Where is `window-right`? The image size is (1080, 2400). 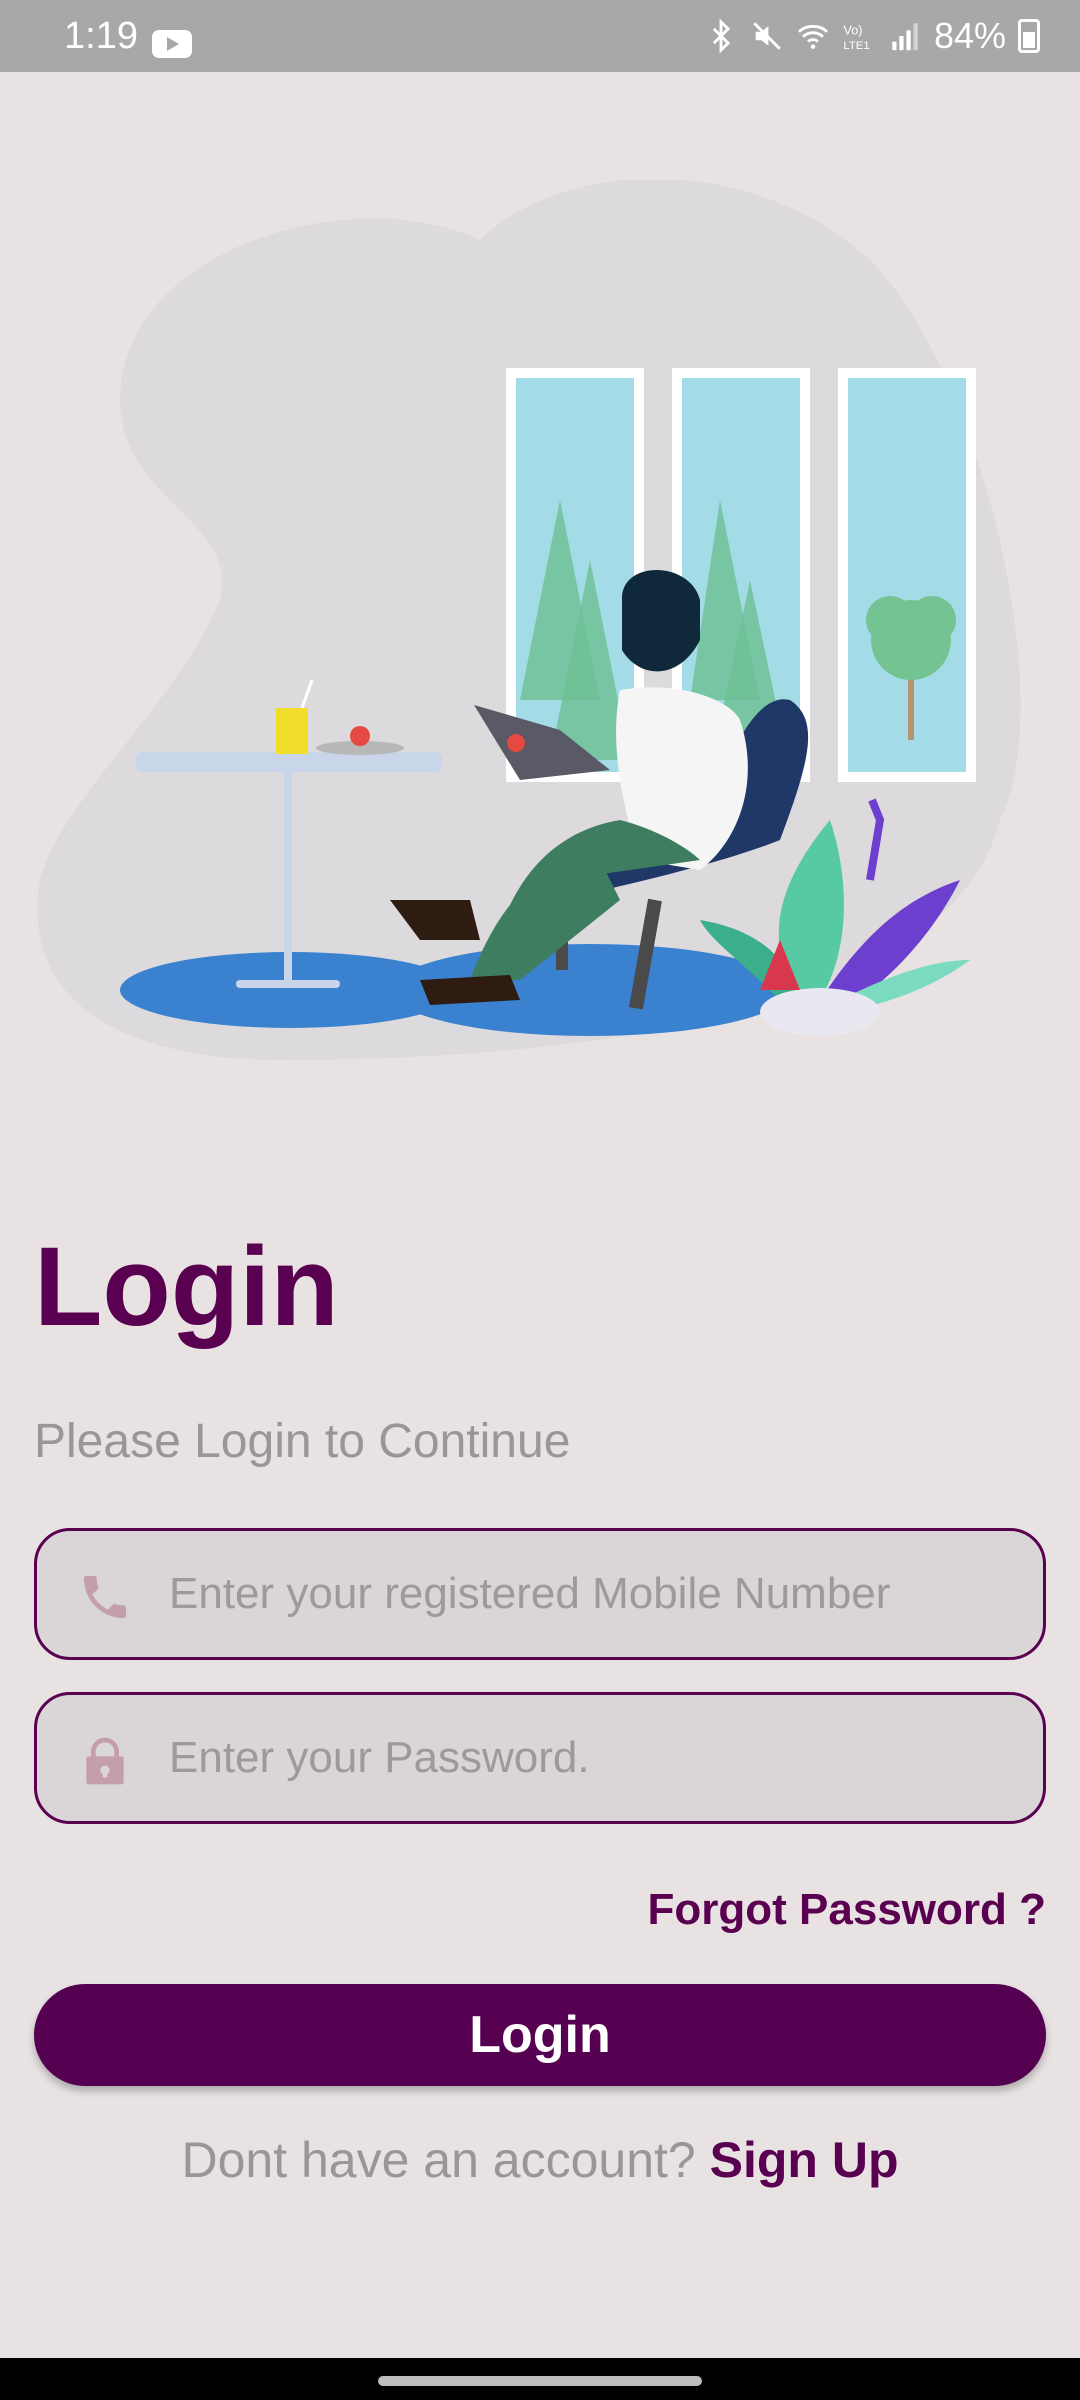
window-right is located at coordinates (907, 575).